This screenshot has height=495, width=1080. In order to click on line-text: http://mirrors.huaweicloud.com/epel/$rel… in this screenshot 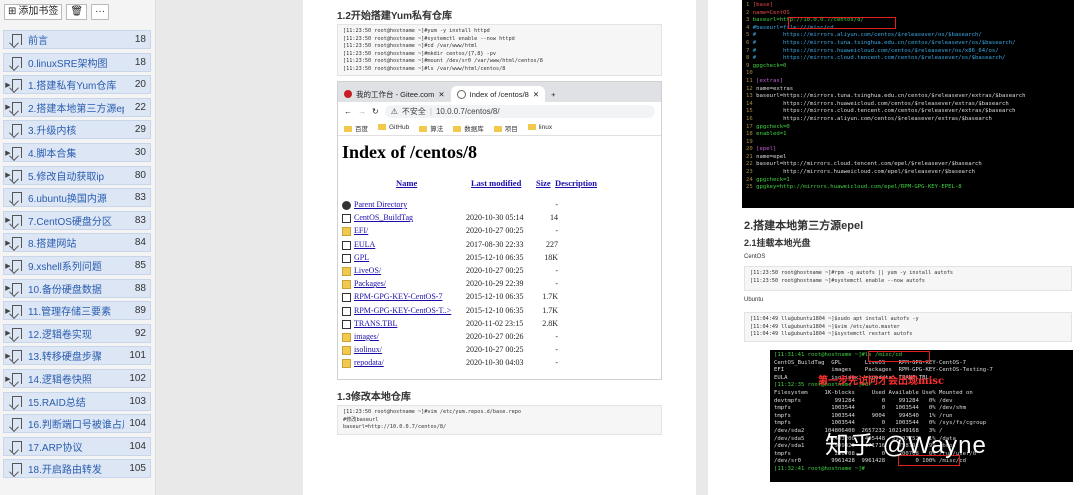, I will do `click(866, 172)`.